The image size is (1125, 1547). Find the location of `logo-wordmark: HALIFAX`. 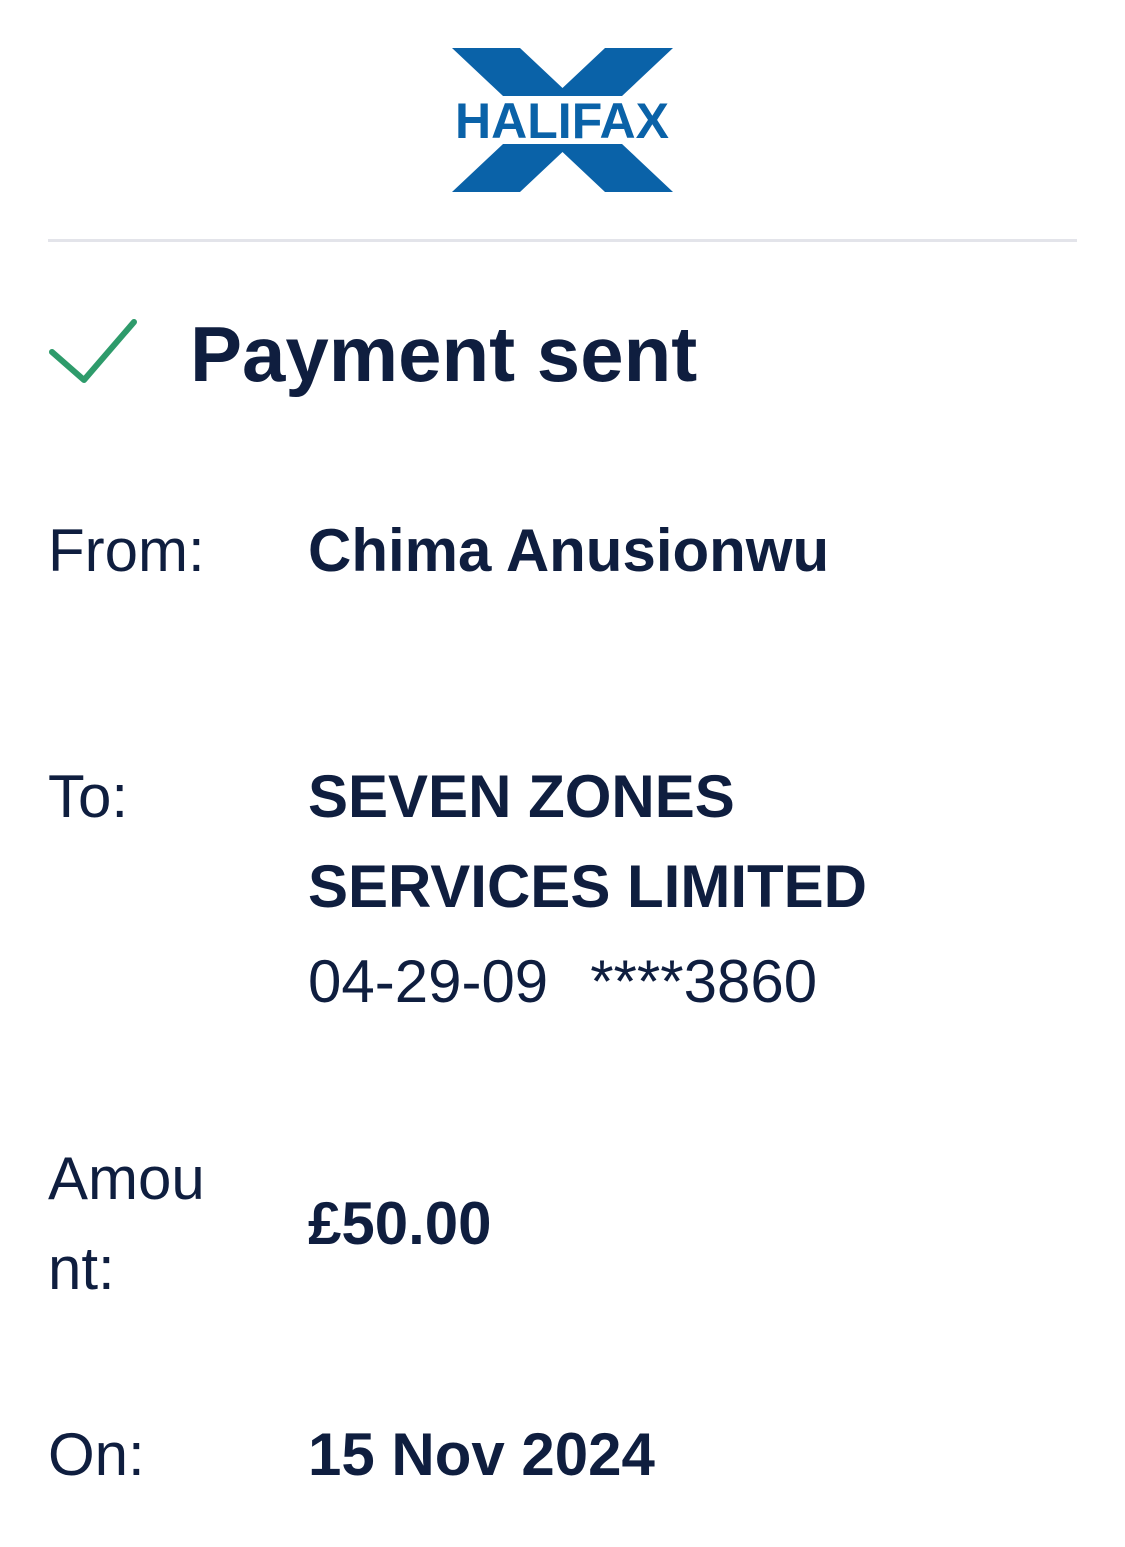

logo-wordmark: HALIFAX is located at coordinates (562, 121).